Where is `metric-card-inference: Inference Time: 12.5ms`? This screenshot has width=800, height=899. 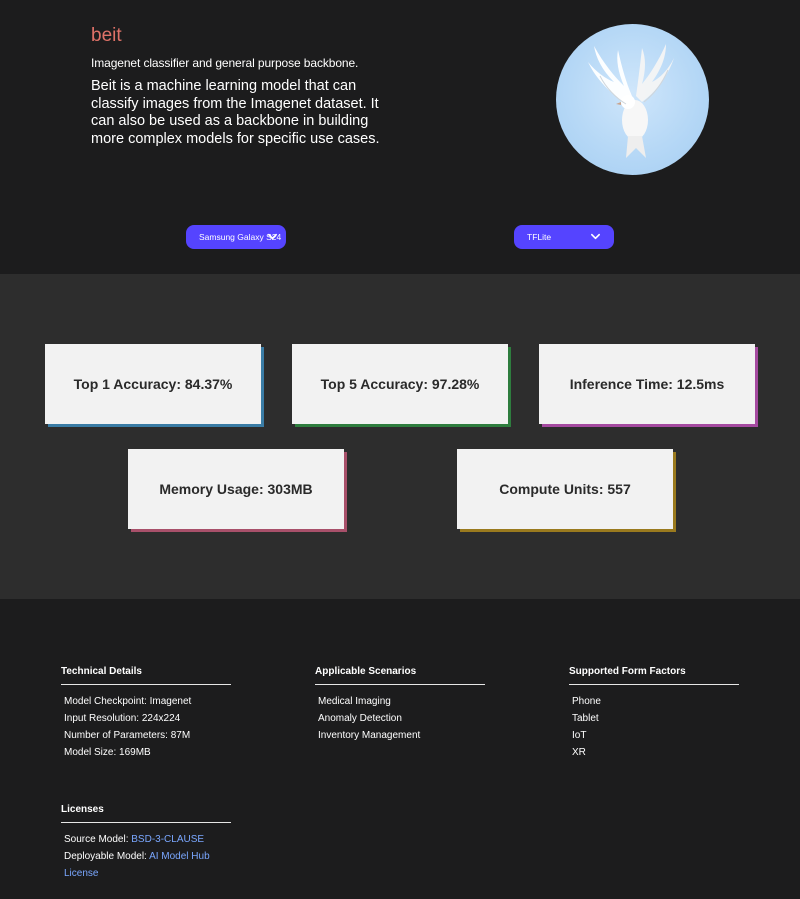
metric-card-inference: Inference Time: 12.5ms is located at coordinates (647, 384).